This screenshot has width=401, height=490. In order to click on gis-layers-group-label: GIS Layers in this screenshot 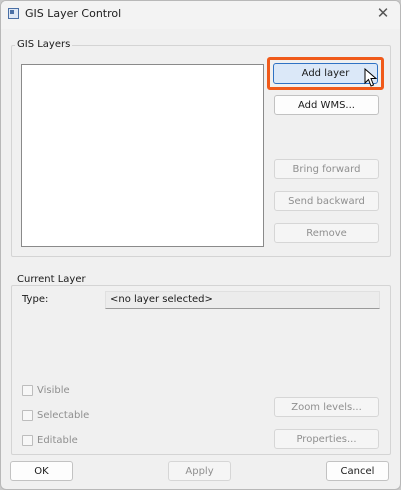, I will do `click(44, 44)`.